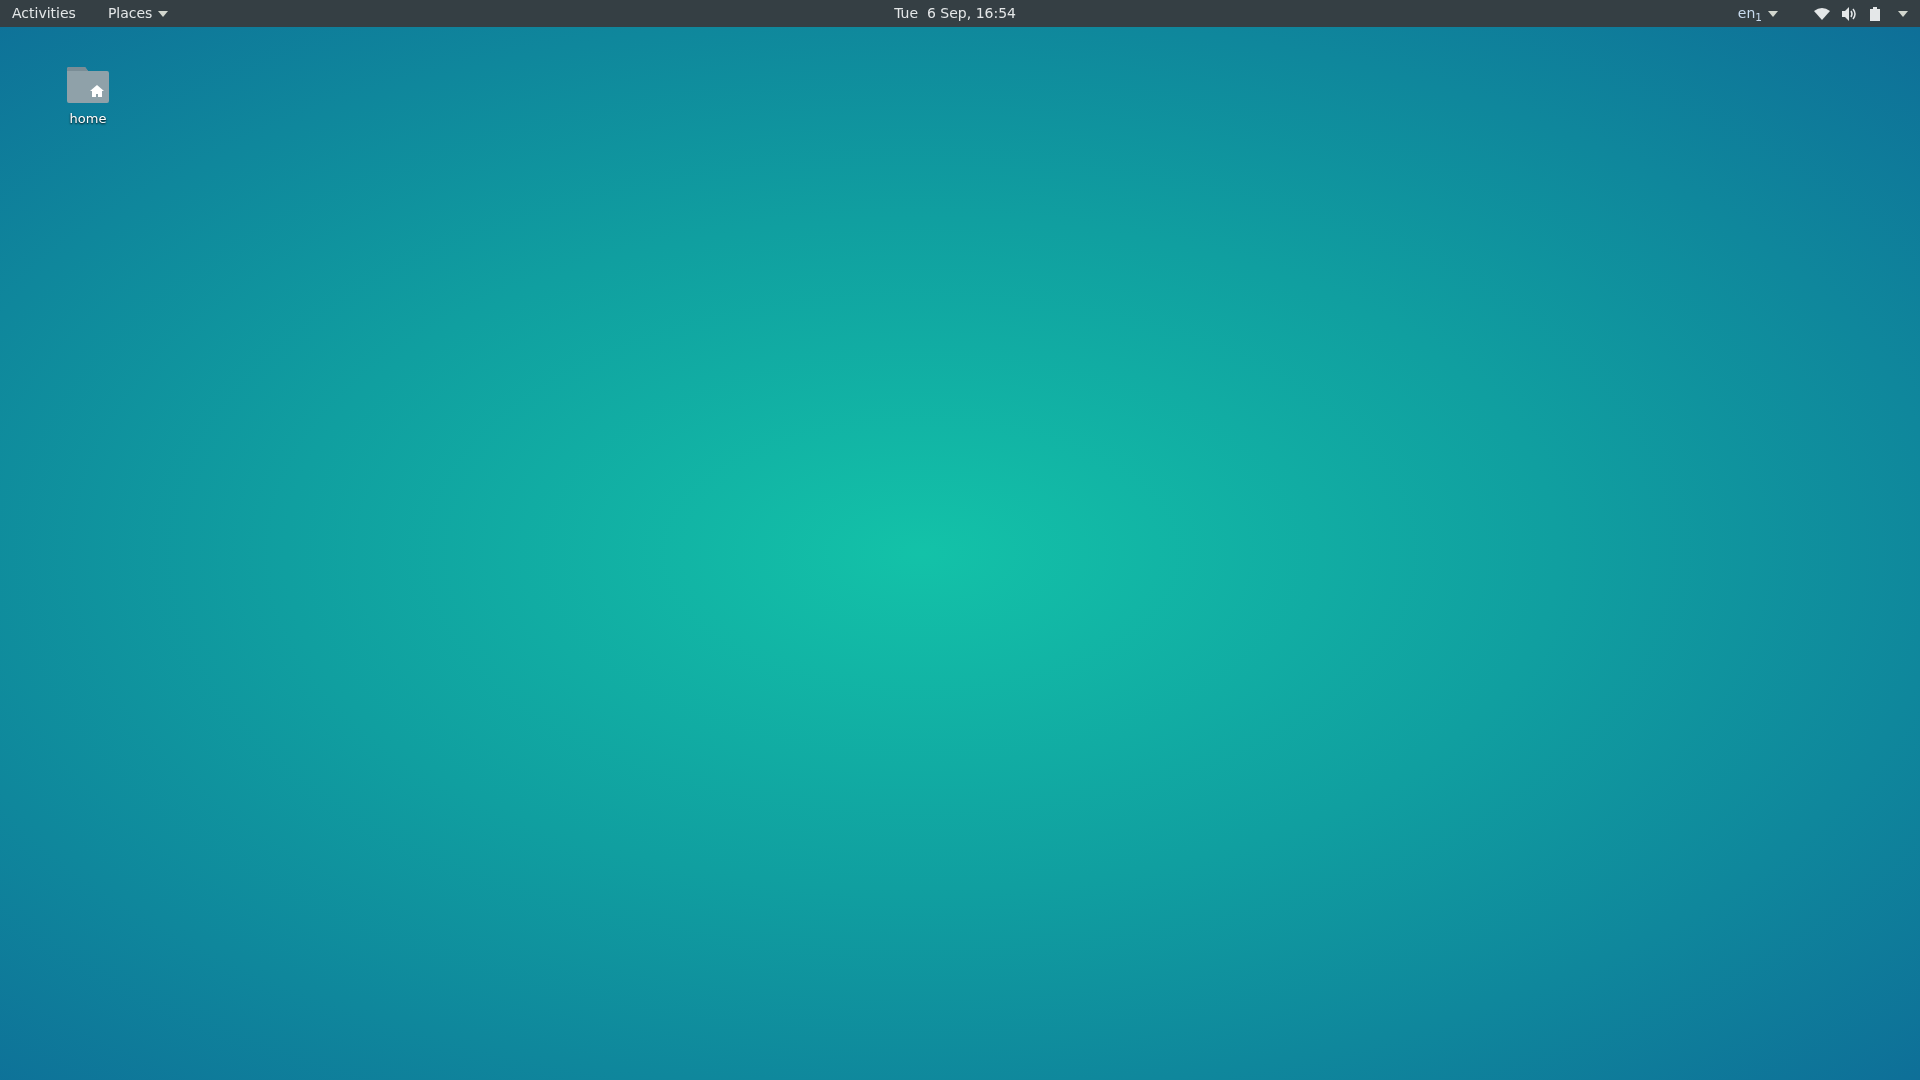  I want to click on input-source-menu: en$_{1}$, so click(1757, 13).